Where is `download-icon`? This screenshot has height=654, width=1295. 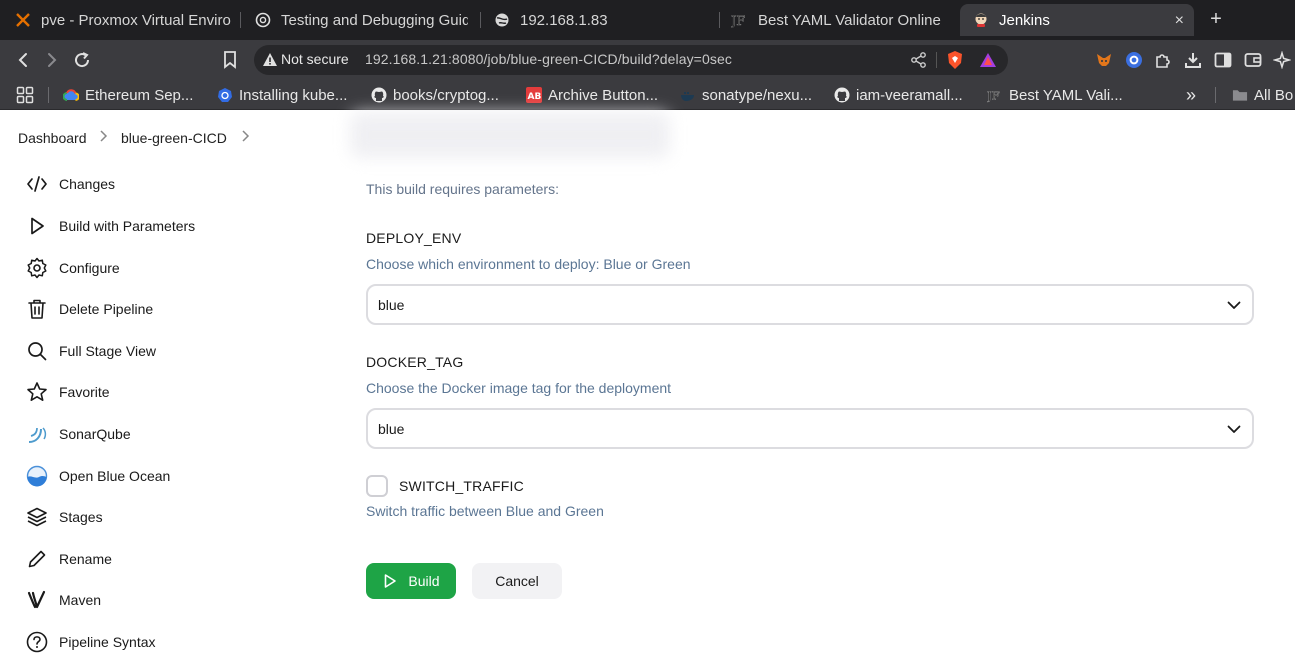 download-icon is located at coordinates (1193, 60).